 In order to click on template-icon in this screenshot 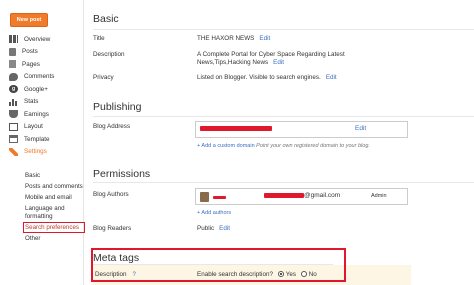, I will do `click(13, 139)`.